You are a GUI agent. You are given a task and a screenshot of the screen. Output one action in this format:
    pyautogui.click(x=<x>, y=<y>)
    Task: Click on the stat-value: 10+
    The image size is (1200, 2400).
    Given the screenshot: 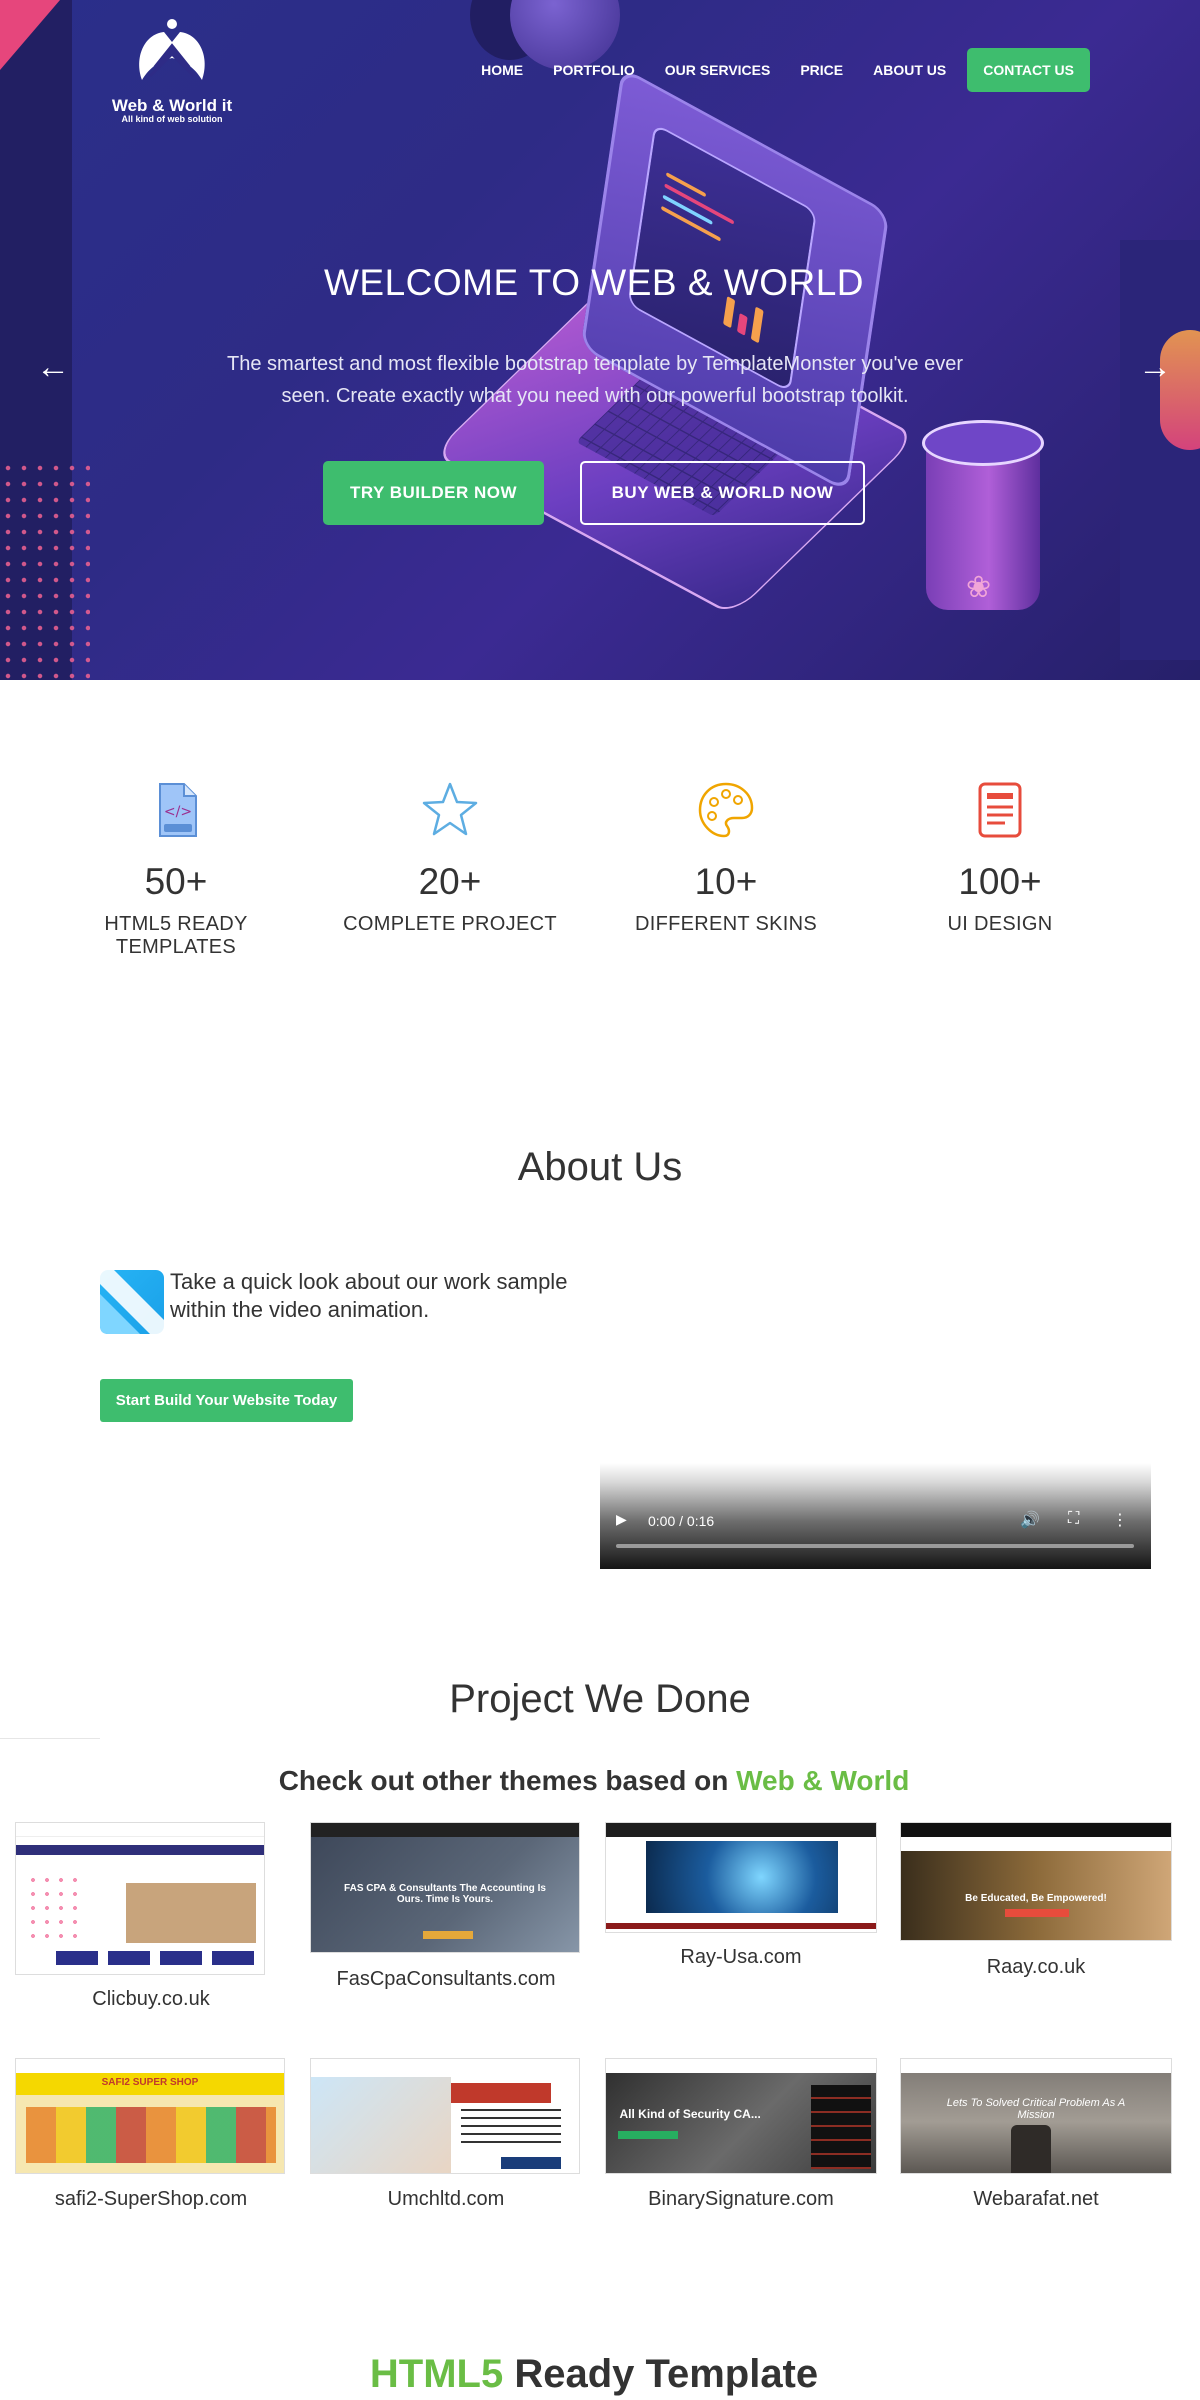 What is the action you would take?
    pyautogui.click(x=726, y=881)
    